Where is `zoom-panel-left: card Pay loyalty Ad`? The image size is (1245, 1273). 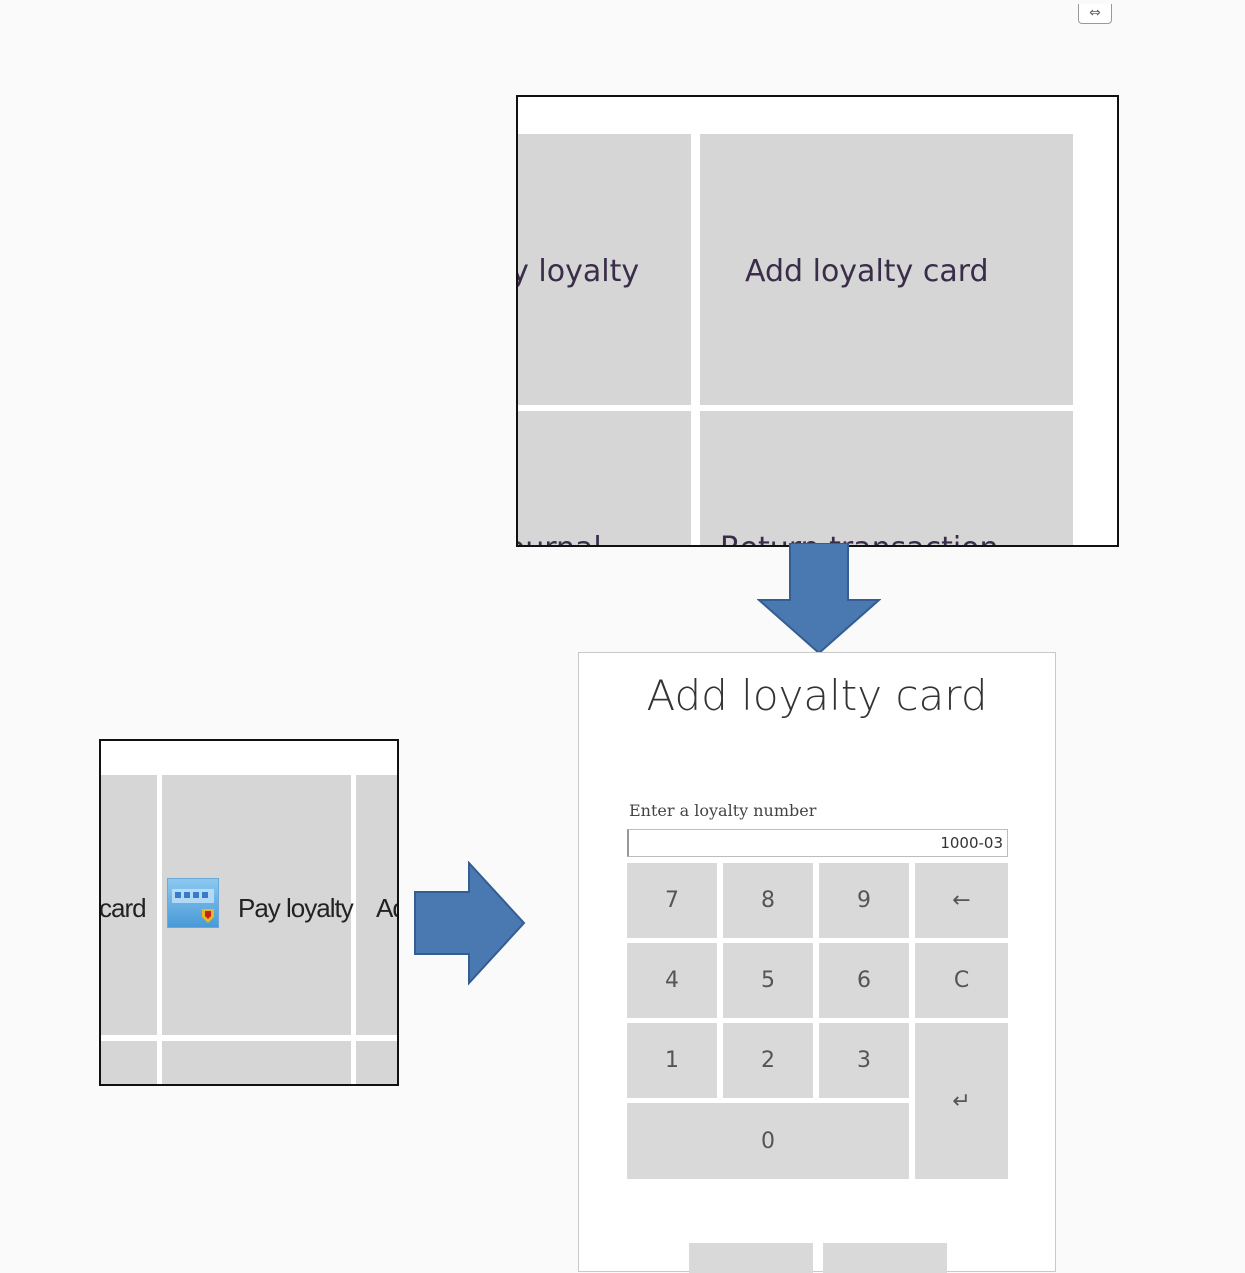
zoom-panel-left: card Pay loyalty Ad is located at coordinates (249, 912).